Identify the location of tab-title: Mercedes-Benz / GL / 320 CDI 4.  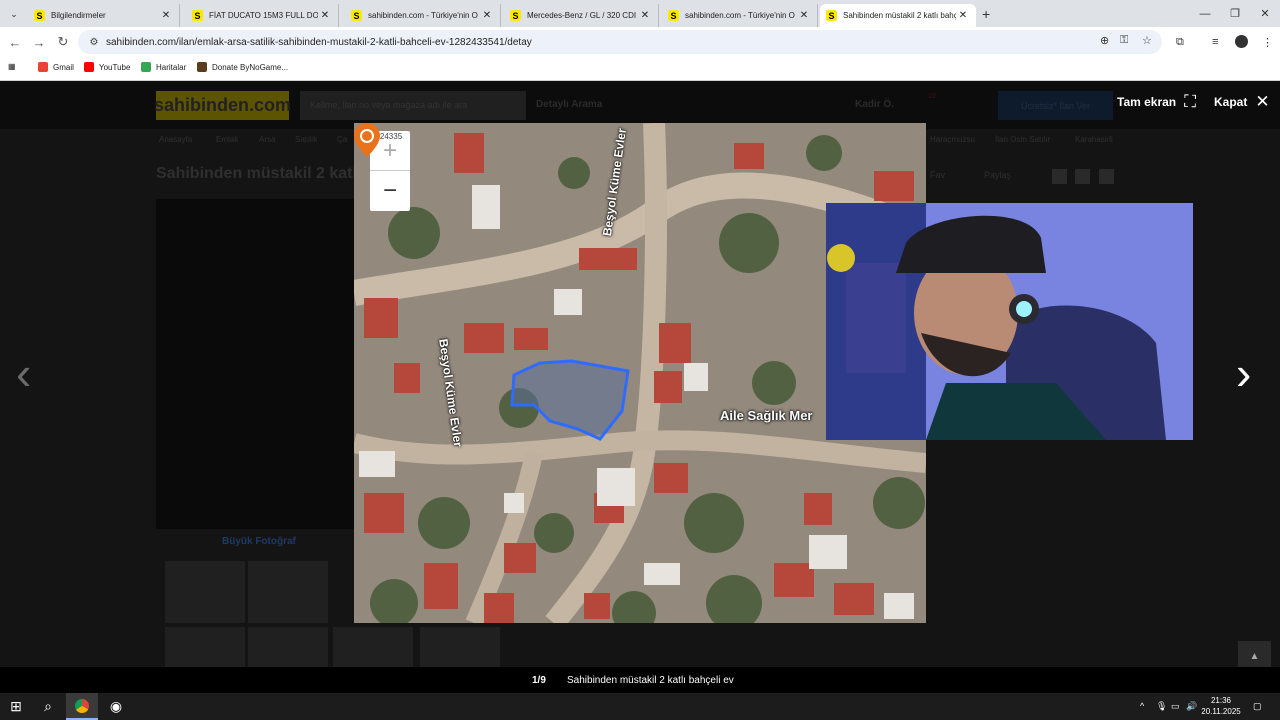
(582, 15).